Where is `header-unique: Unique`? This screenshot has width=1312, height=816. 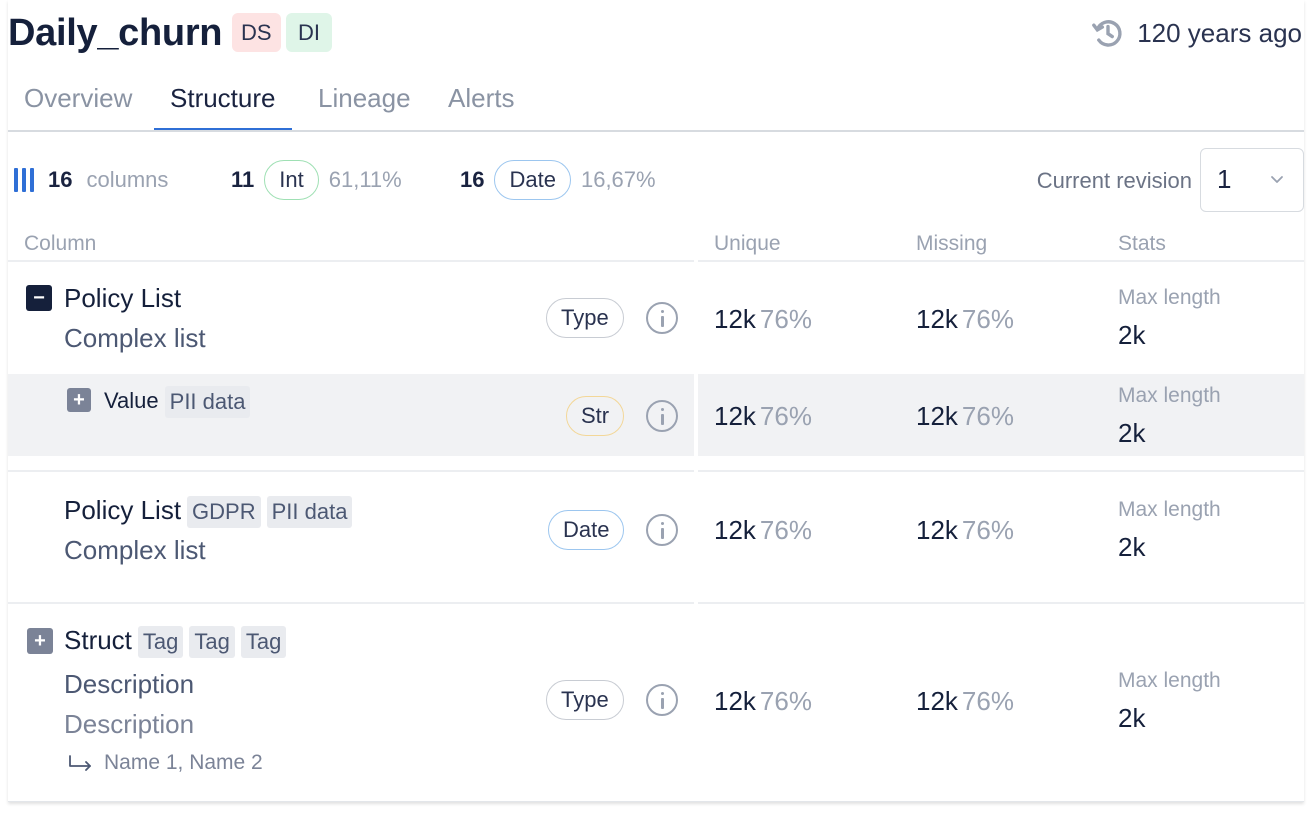 header-unique: Unique is located at coordinates (747, 243).